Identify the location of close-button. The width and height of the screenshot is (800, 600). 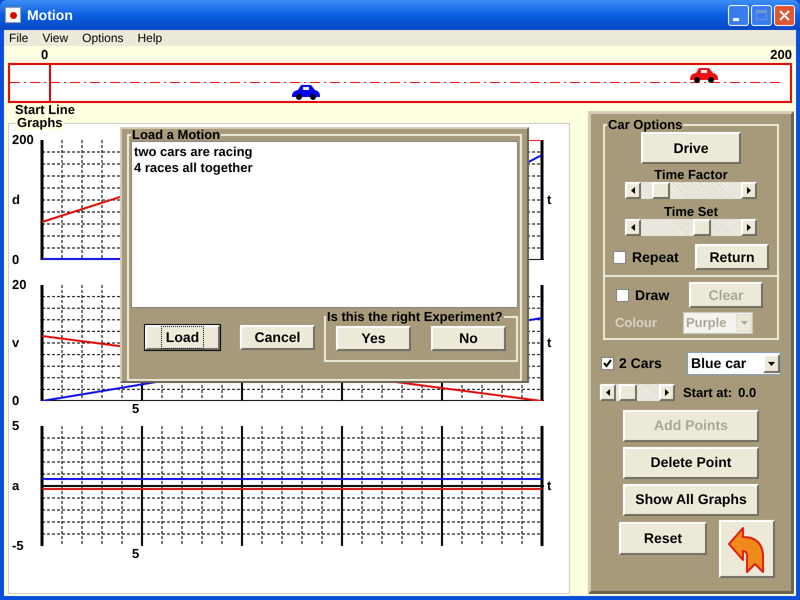
(784, 15).